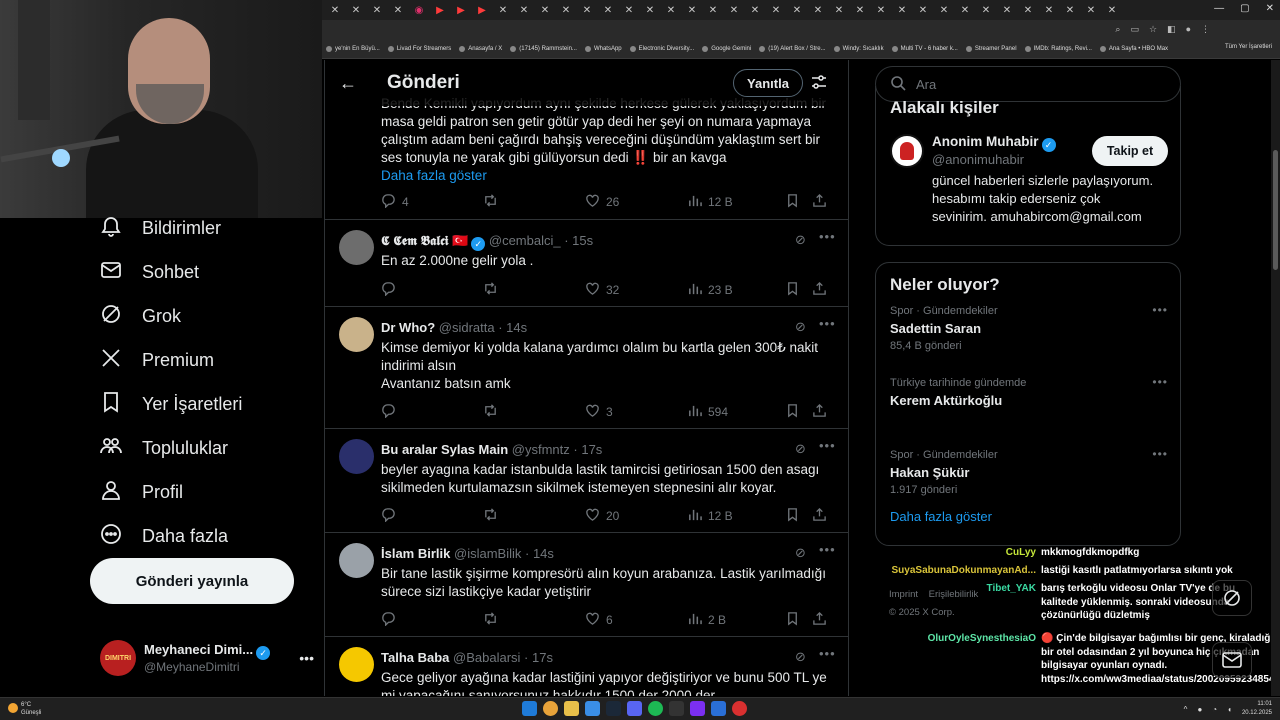 The width and height of the screenshot is (1280, 720). What do you see at coordinates (634, 708) in the screenshot?
I see `discord-icon` at bounding box center [634, 708].